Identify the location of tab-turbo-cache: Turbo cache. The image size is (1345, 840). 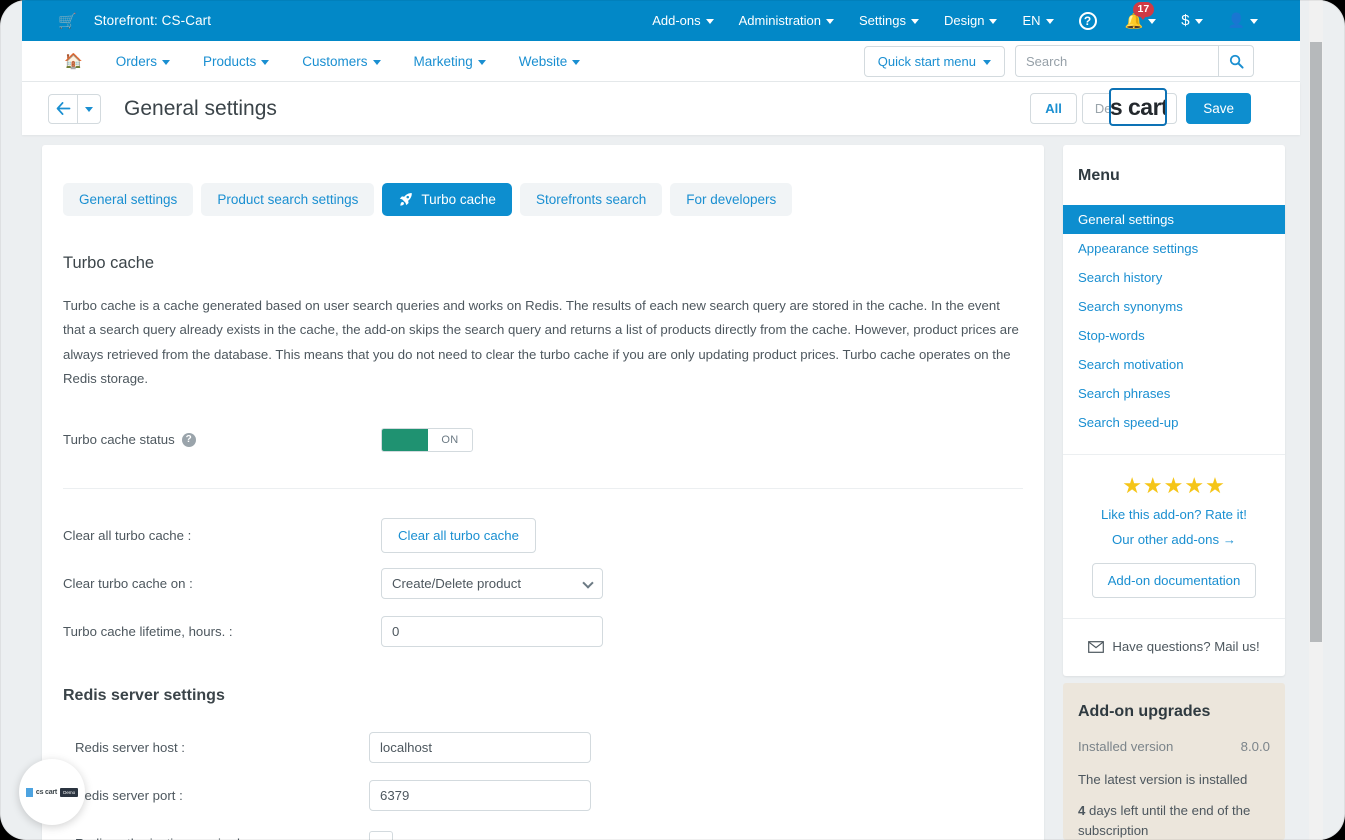
(447, 199).